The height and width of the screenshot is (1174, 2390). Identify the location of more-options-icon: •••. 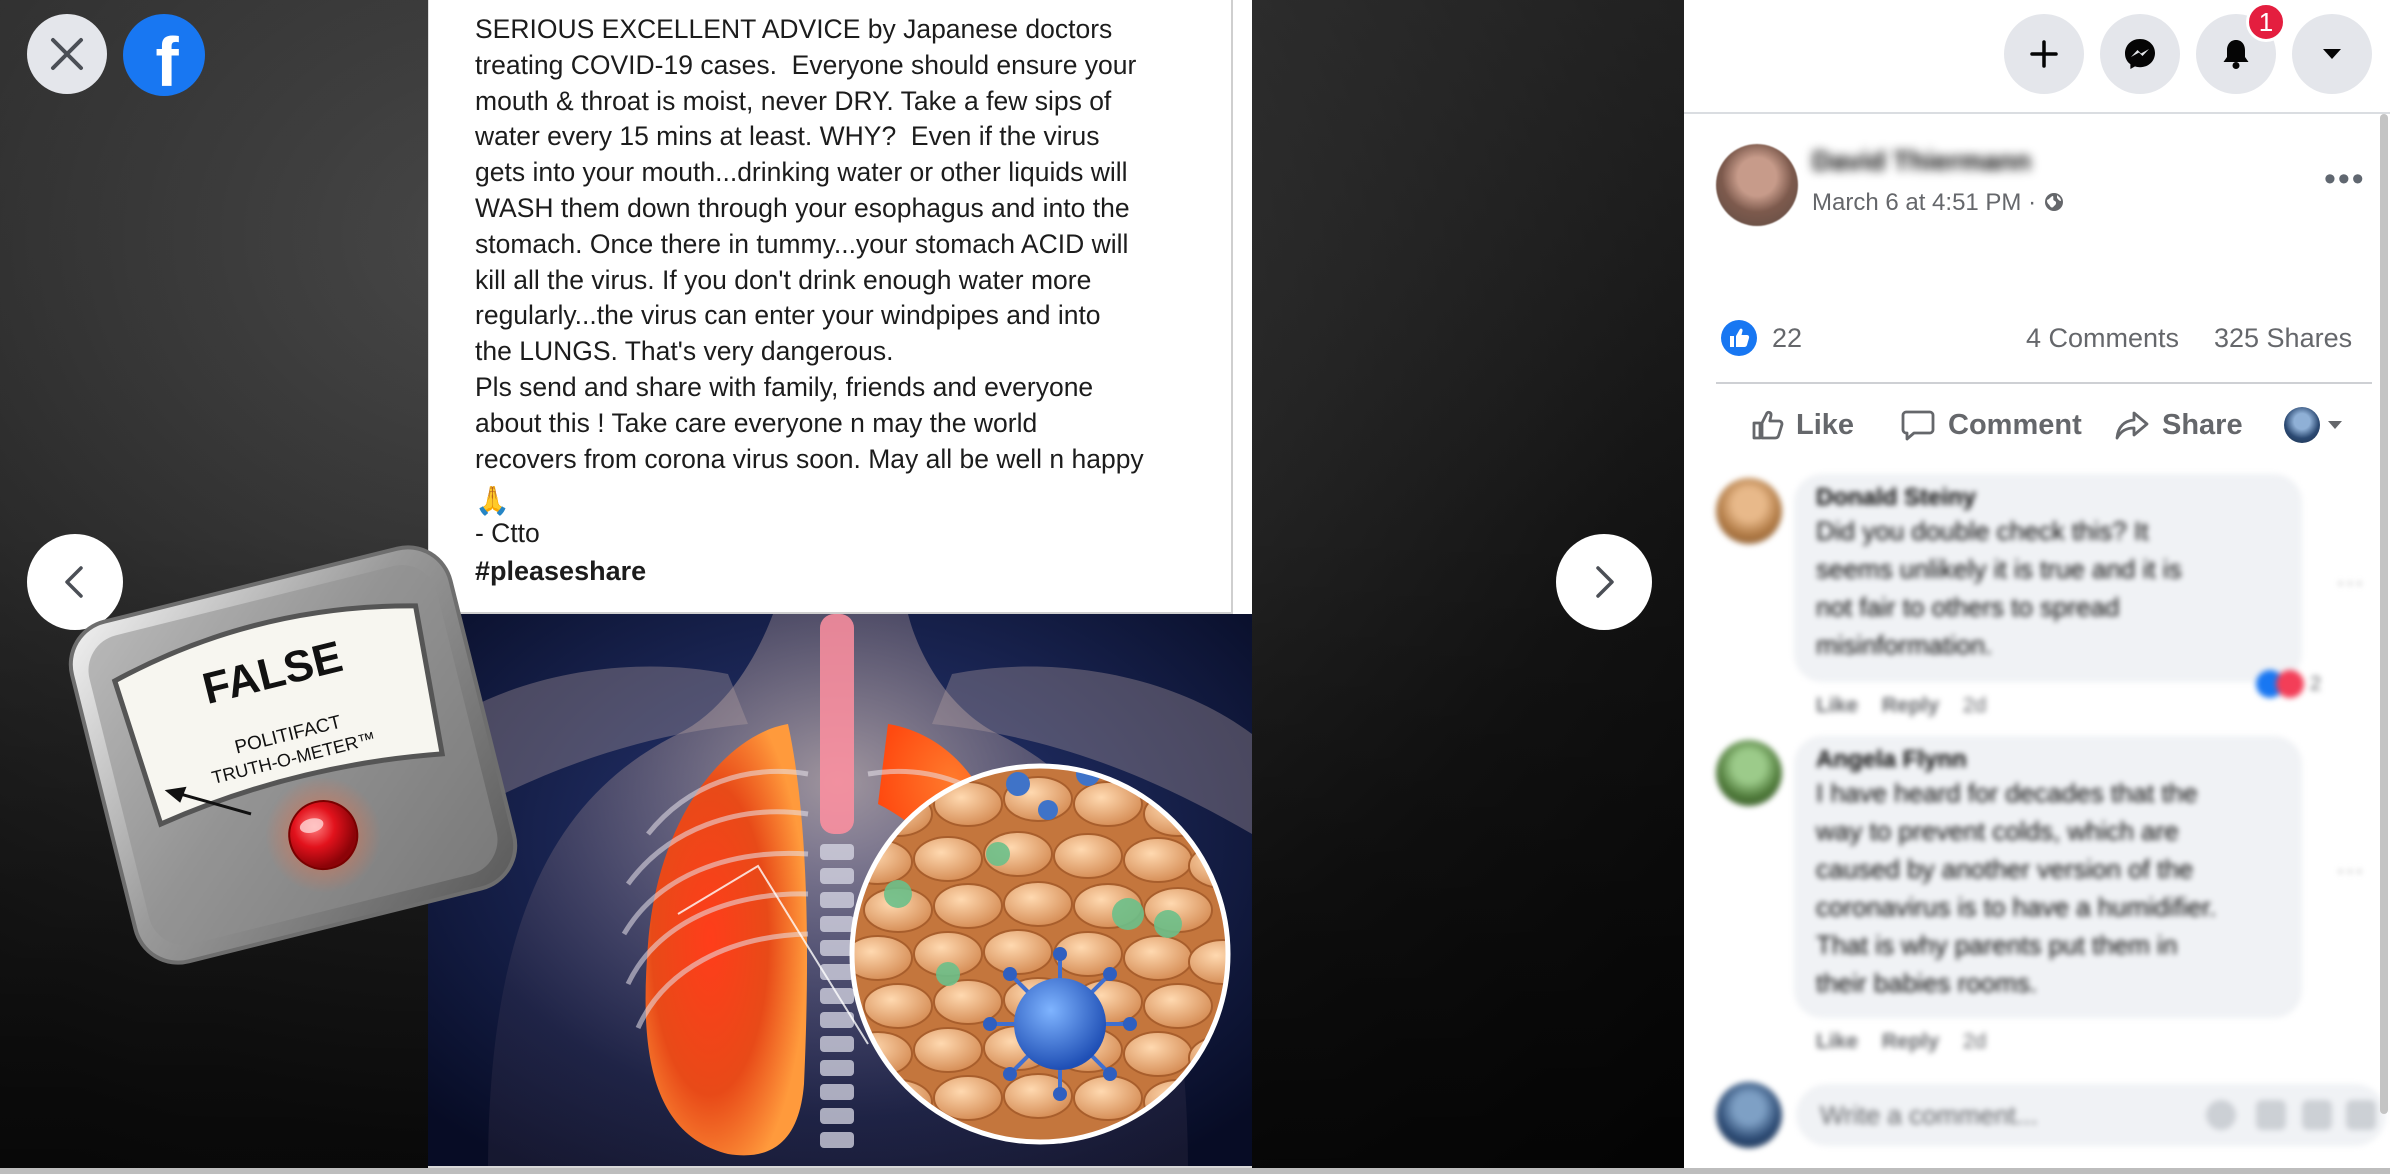
(2345, 179).